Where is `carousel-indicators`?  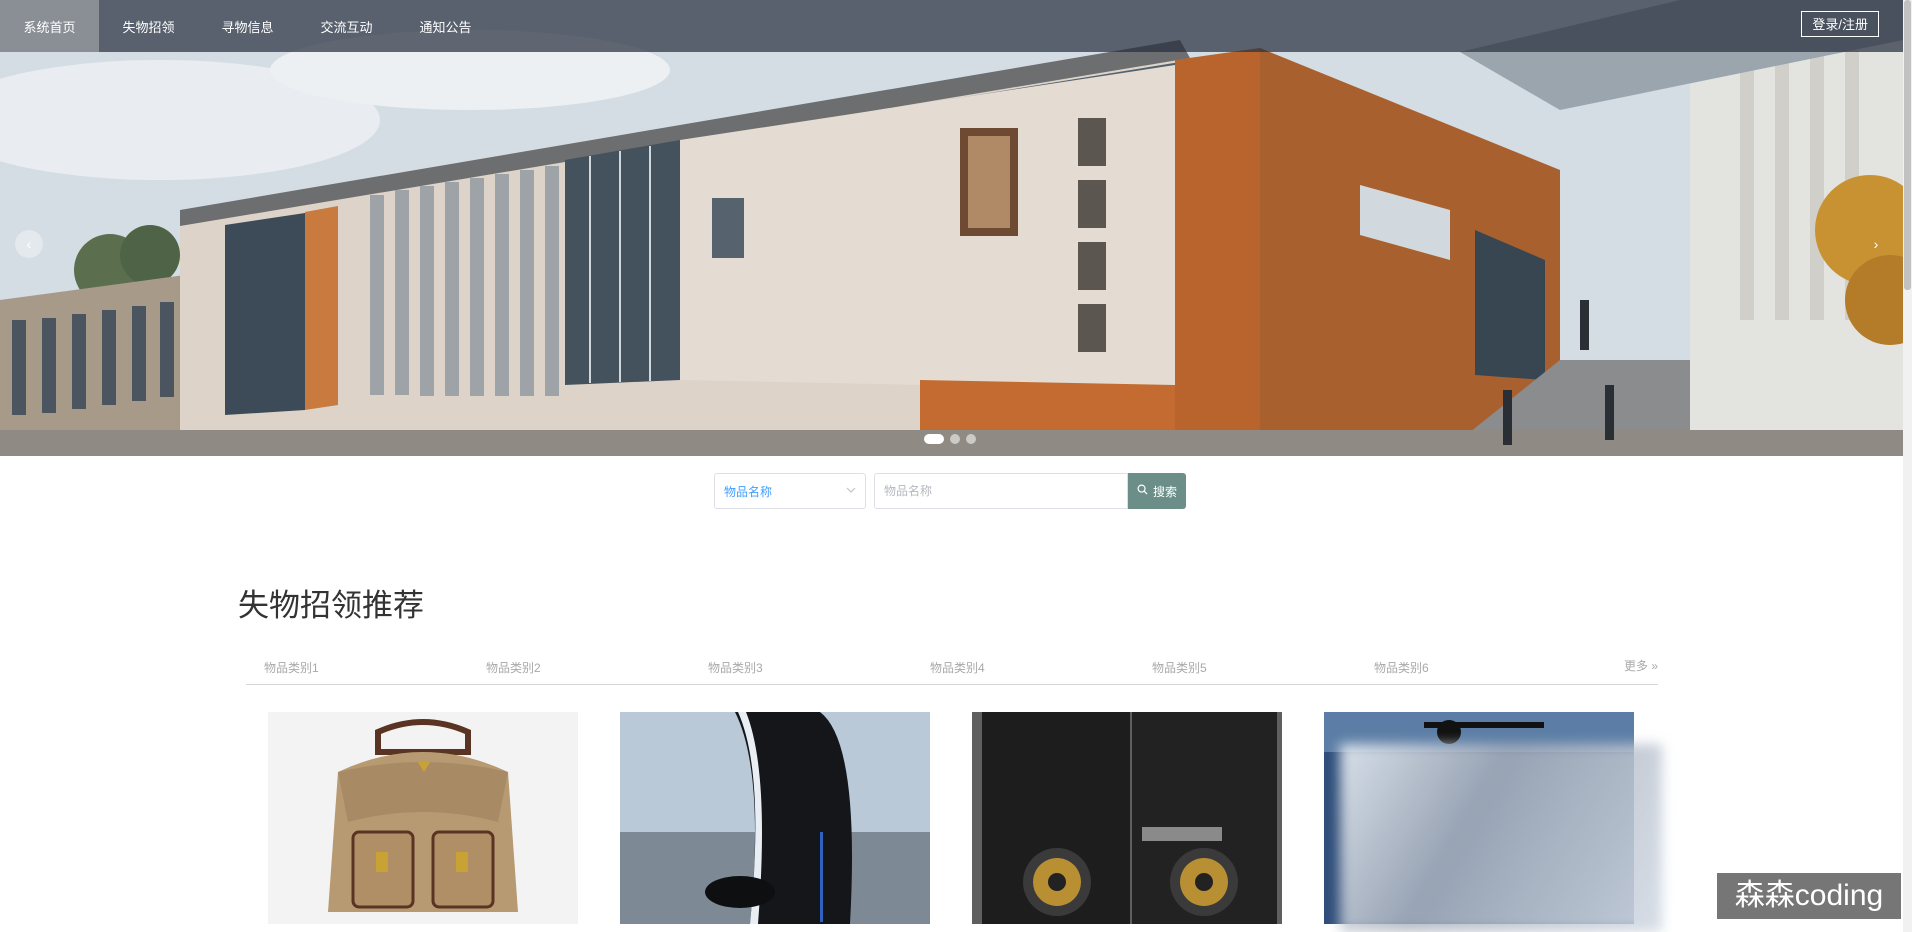
carousel-indicators is located at coordinates (950, 439).